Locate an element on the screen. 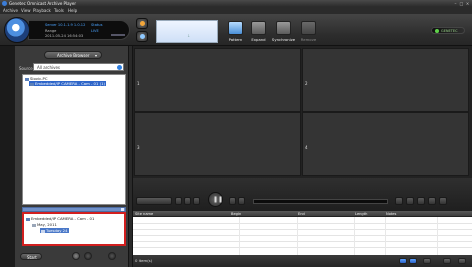 The width and height of the screenshot is (472, 267). info-line-1: Server 10.1.1.9 1.0.12 is located at coordinates (65, 25).